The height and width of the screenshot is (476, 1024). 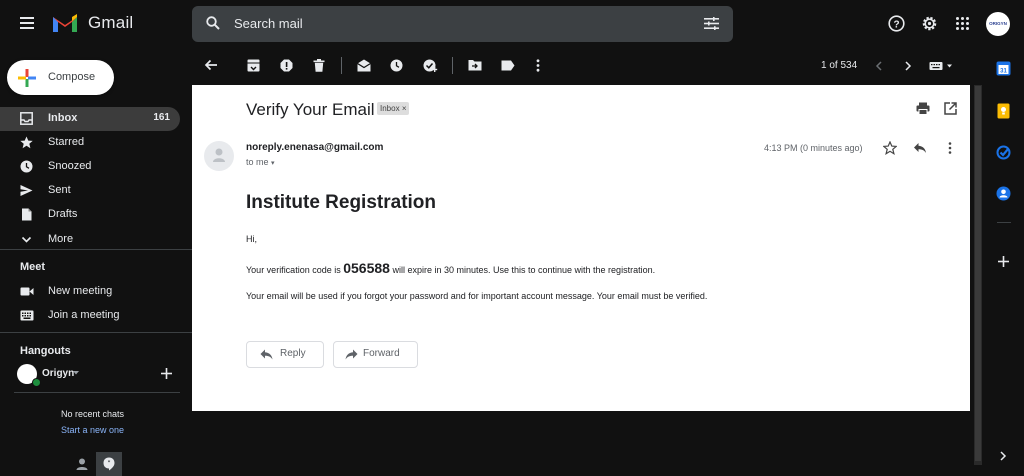 What do you see at coordinates (90, 143) in the screenshot?
I see `sidebar-item-starred: Starred` at bounding box center [90, 143].